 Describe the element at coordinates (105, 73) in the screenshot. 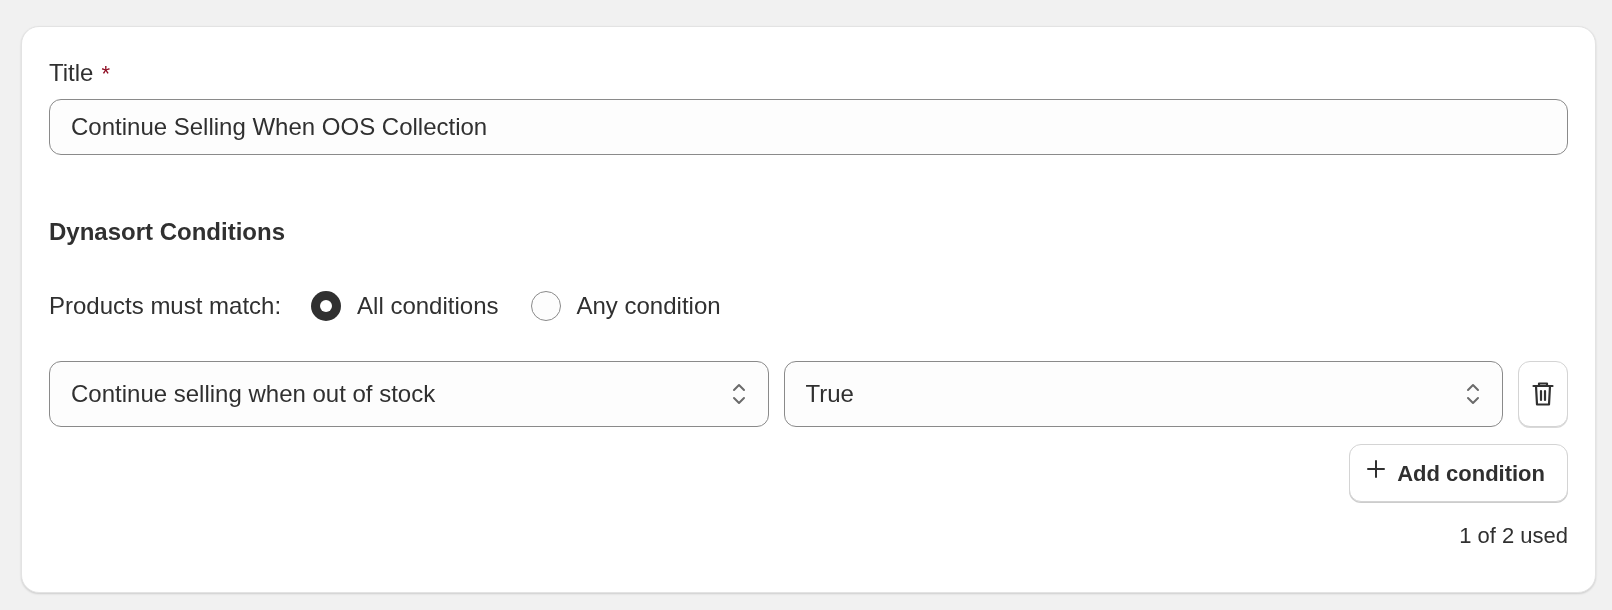

I see `required-asterisk: *` at that location.